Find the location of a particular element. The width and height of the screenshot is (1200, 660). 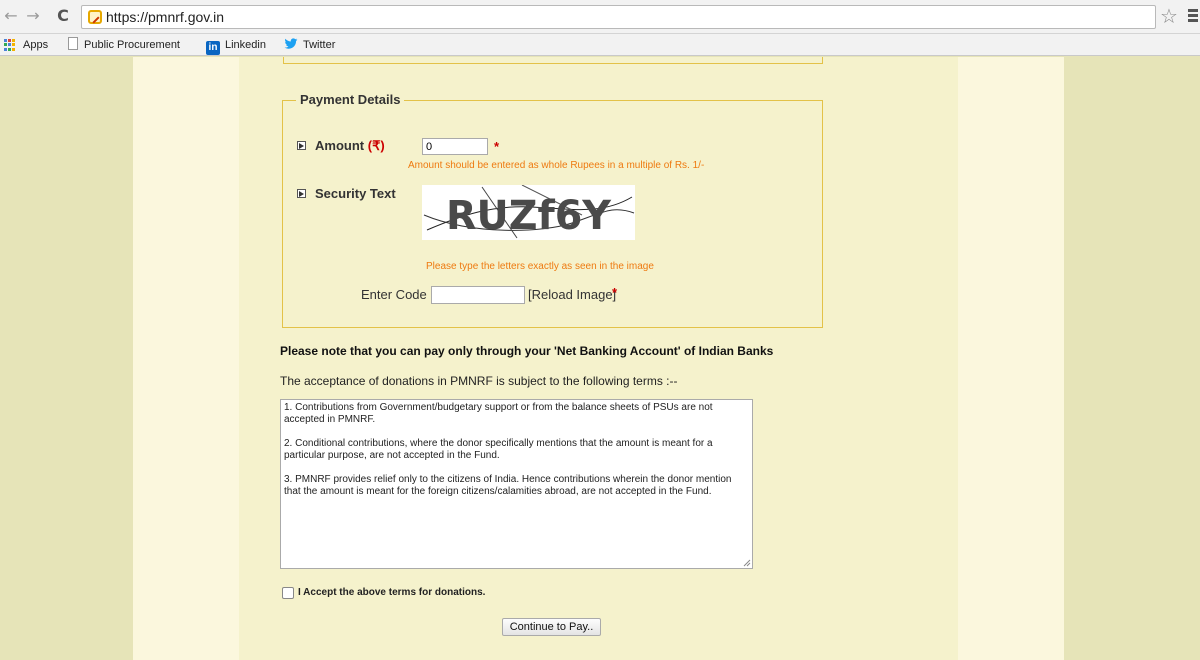

security-text-label: Security Text is located at coordinates (355, 193).